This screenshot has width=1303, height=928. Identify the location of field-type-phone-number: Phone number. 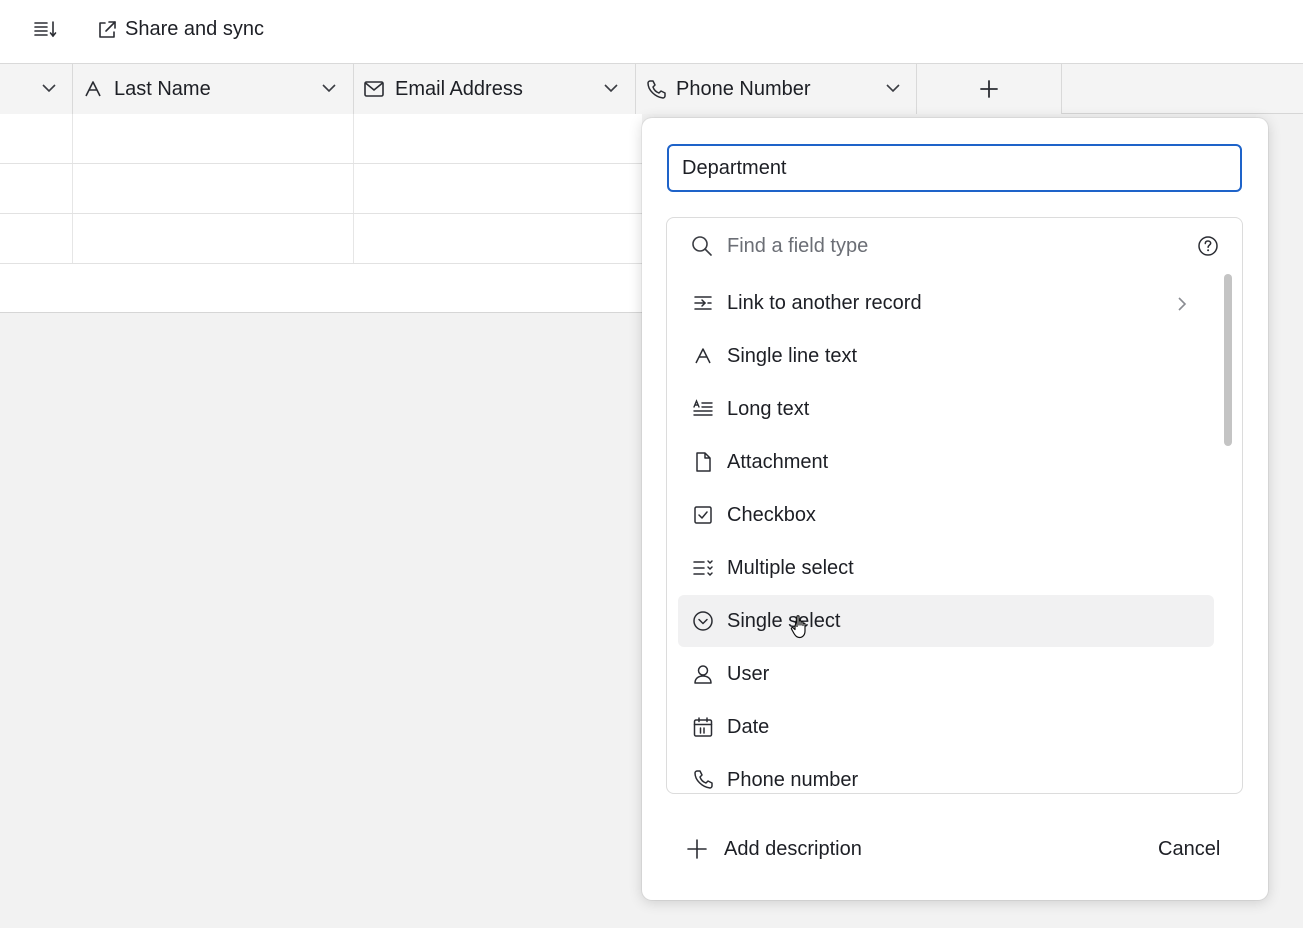
(946, 773).